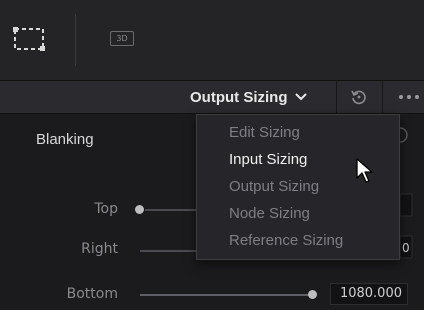 The image size is (424, 310). What do you see at coordinates (139, 209) in the screenshot?
I see `top-slider-knob` at bounding box center [139, 209].